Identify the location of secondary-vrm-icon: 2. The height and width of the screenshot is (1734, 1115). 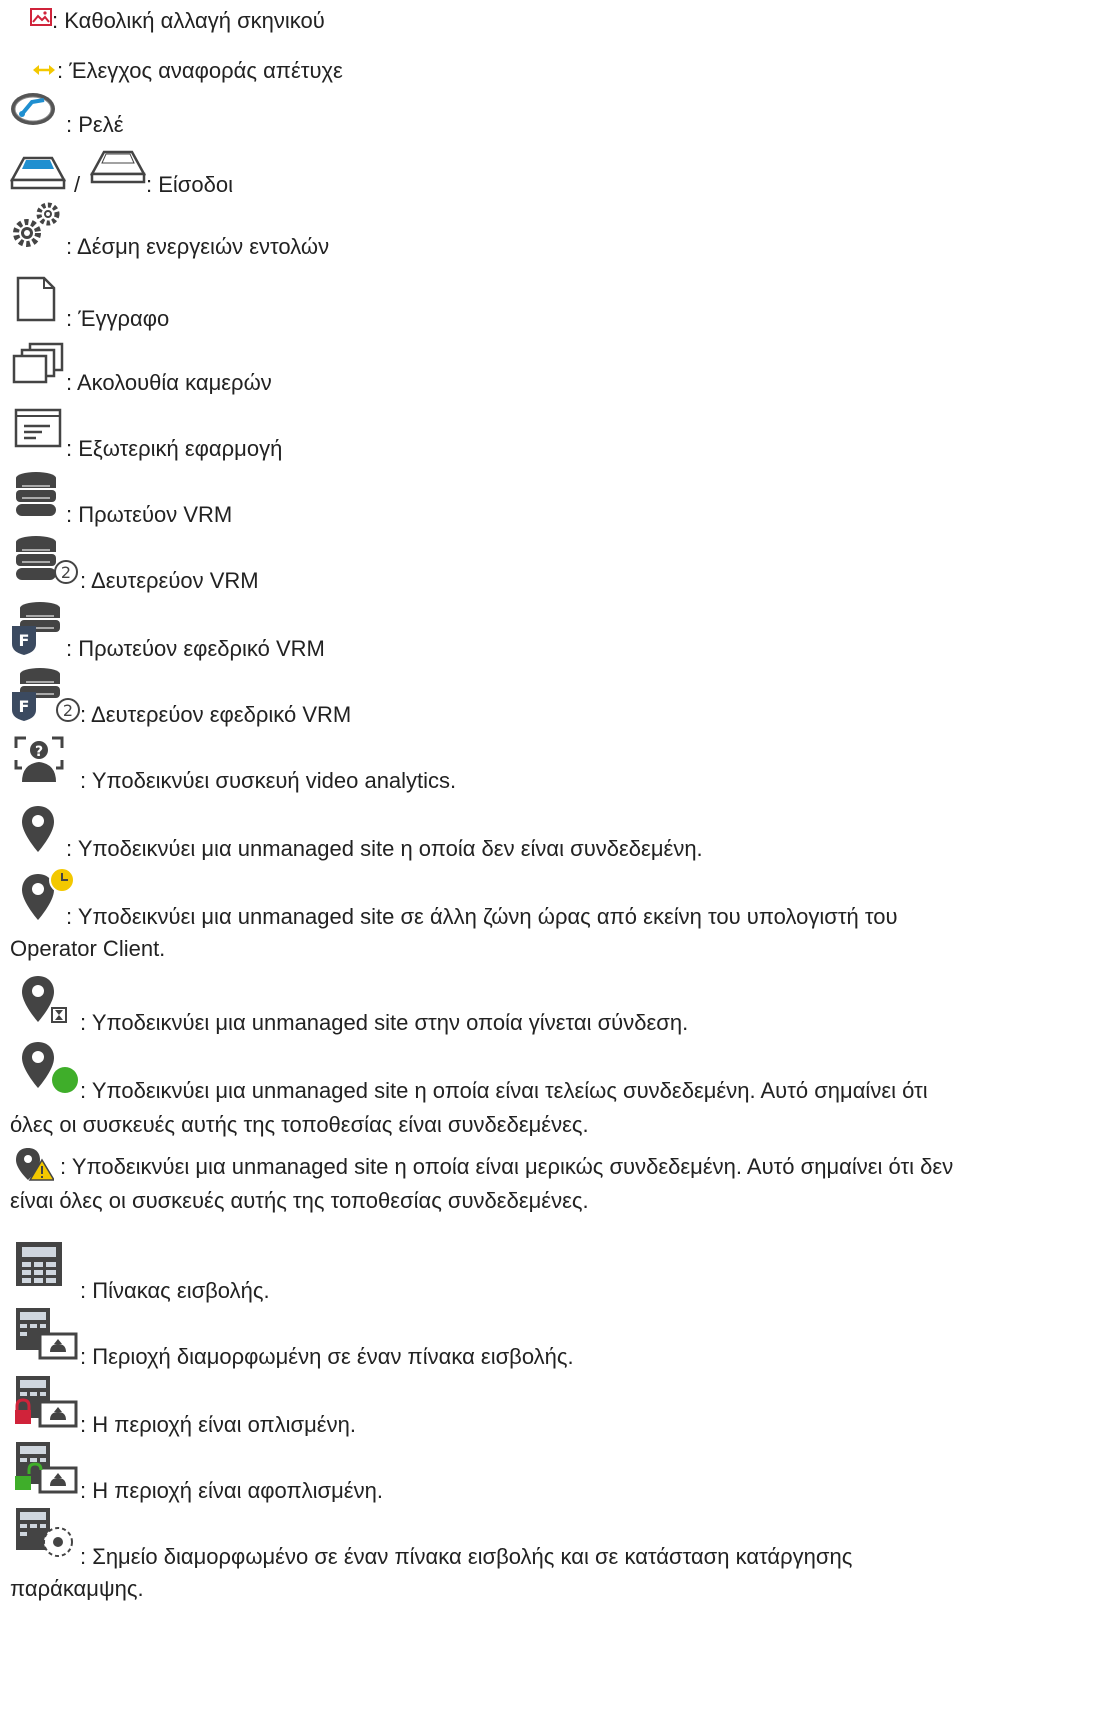
(47, 560).